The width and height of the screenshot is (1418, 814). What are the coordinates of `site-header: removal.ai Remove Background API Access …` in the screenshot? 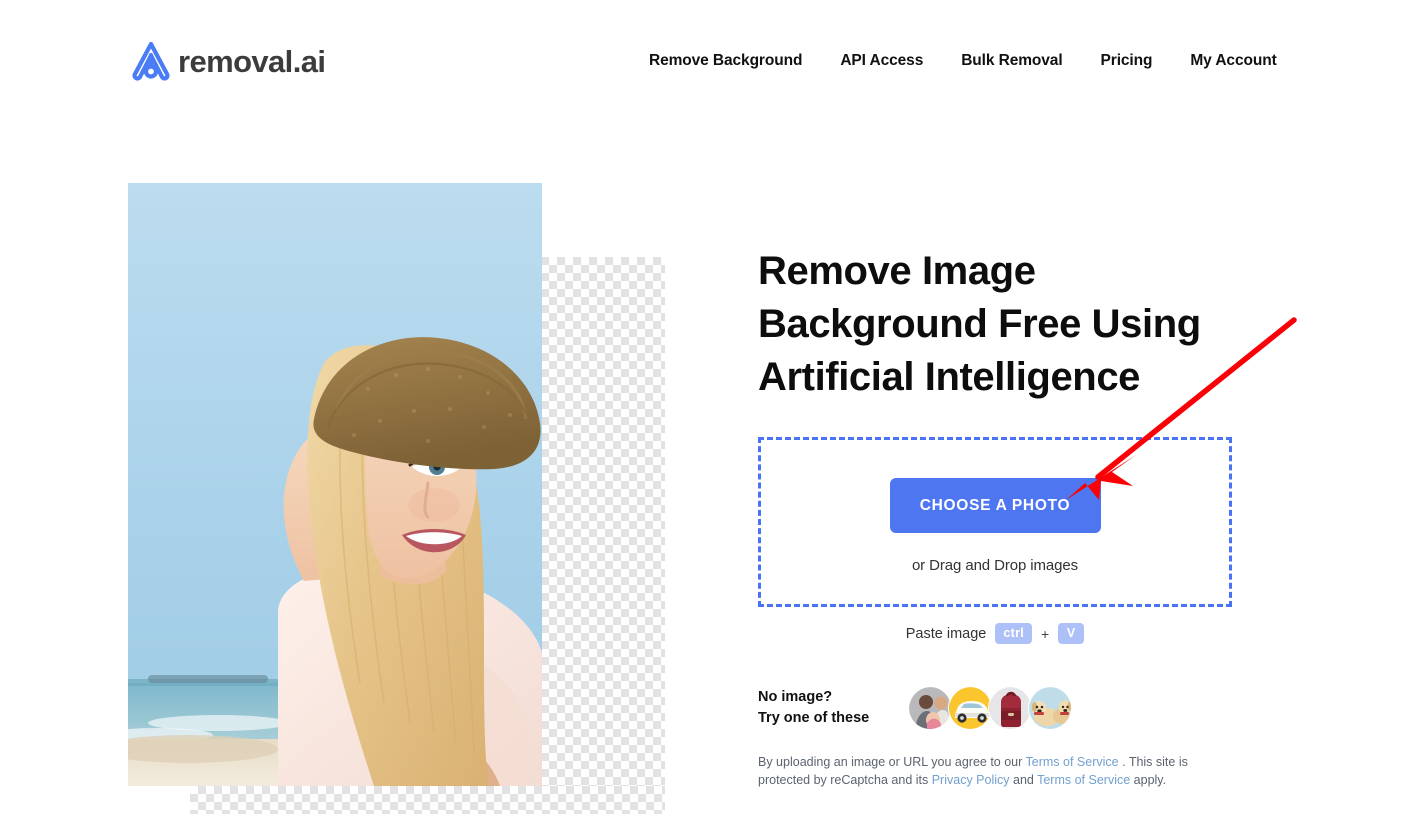 It's located at (709, 60).